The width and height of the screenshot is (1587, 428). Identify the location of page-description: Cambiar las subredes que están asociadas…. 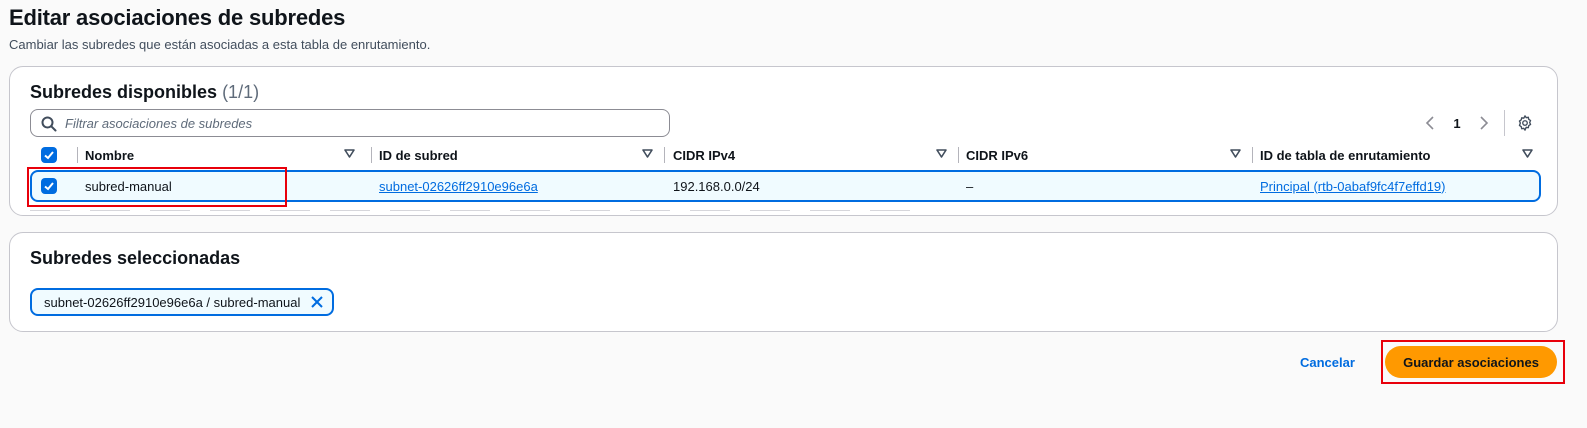
(220, 44).